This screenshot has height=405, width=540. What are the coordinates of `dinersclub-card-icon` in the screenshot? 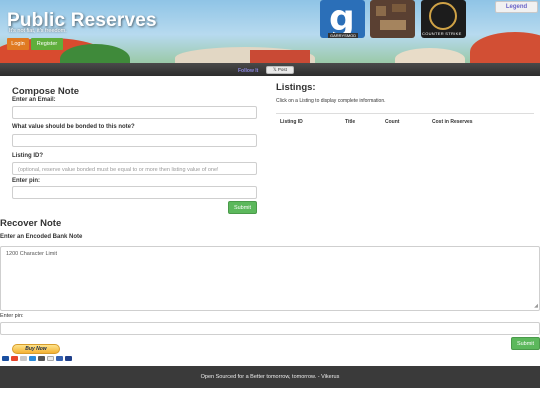 It's located at (59, 358).